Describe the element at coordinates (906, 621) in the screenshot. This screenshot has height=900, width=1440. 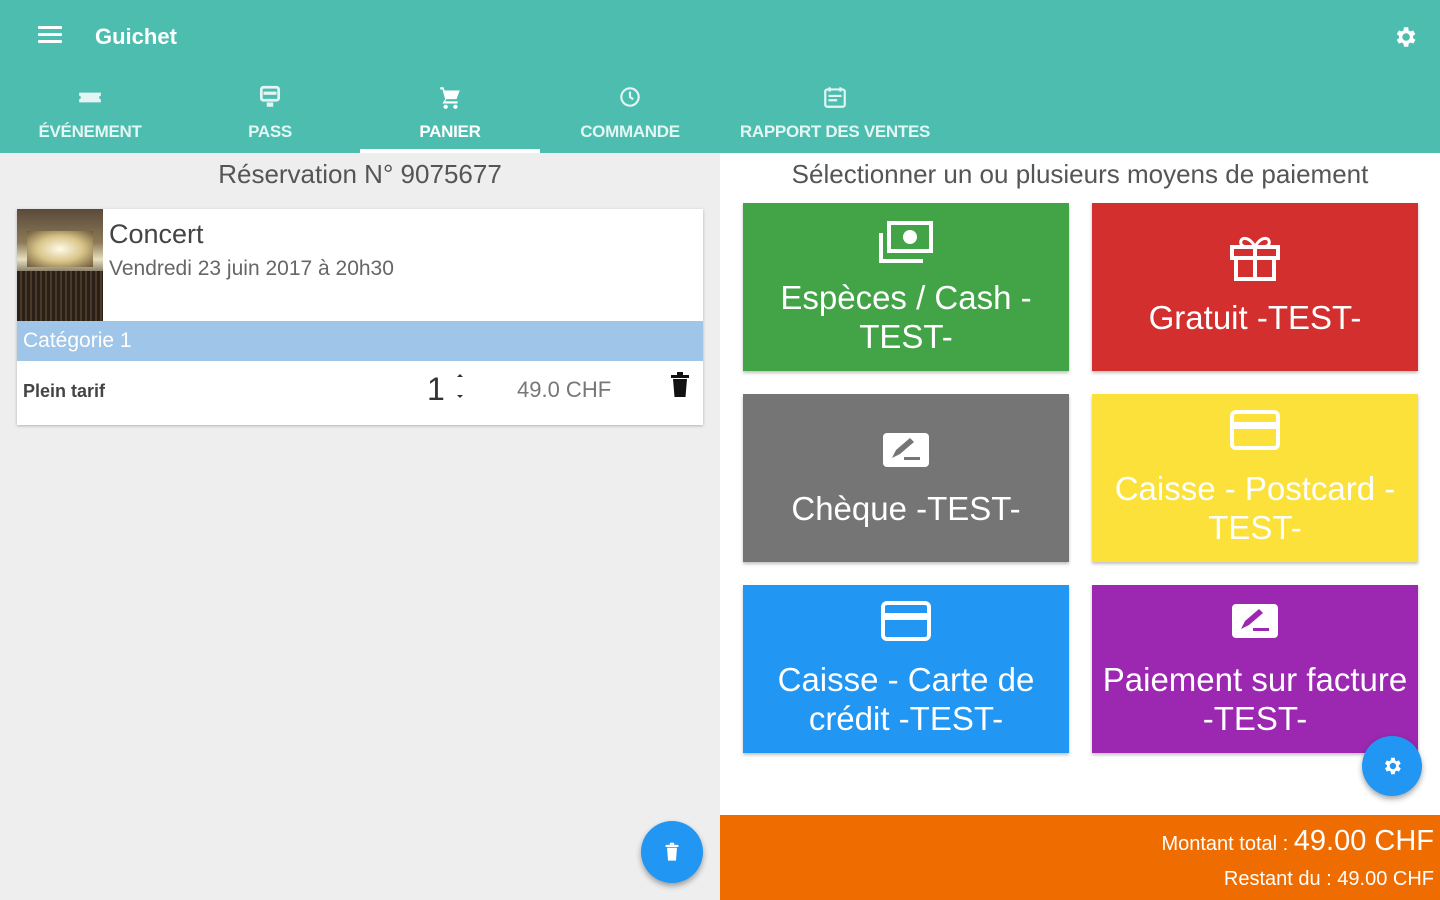
I see `credit-card-icon` at that location.